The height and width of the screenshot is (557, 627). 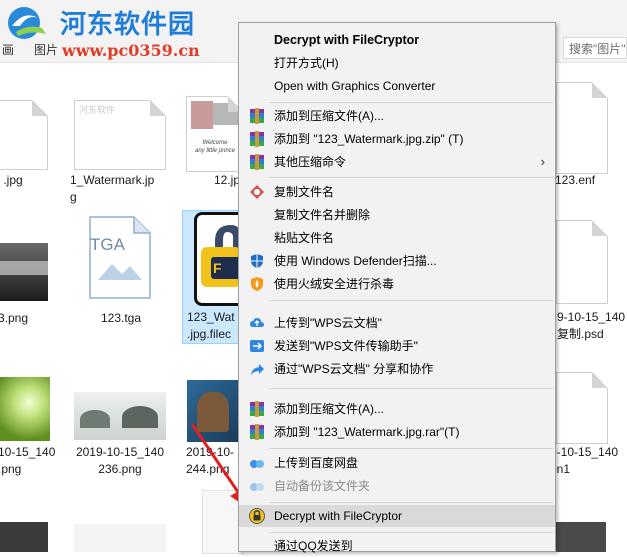 What do you see at coordinates (257, 322) in the screenshot?
I see `cloud-upload-icon` at bounding box center [257, 322].